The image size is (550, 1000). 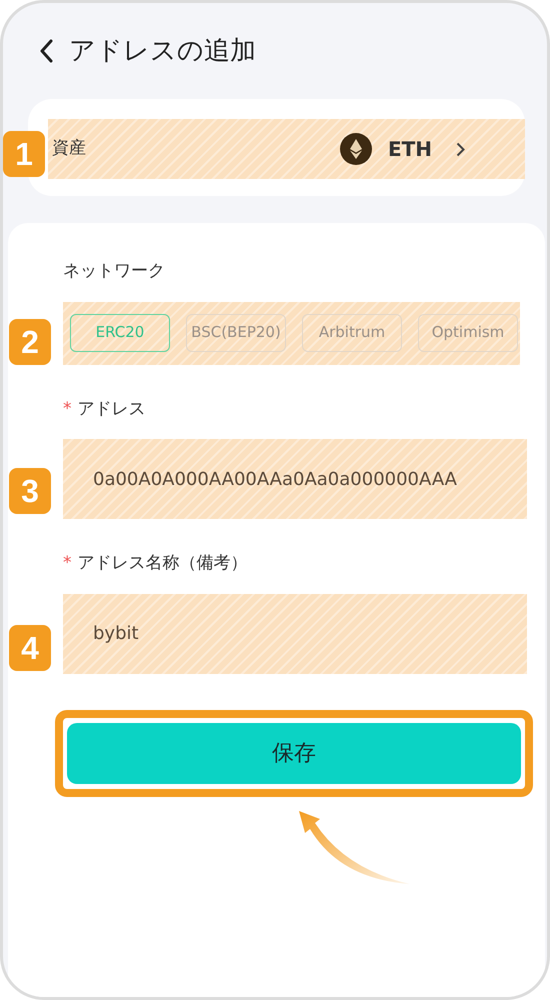 What do you see at coordinates (69, 148) in the screenshot?
I see `asset-label: 資産` at bounding box center [69, 148].